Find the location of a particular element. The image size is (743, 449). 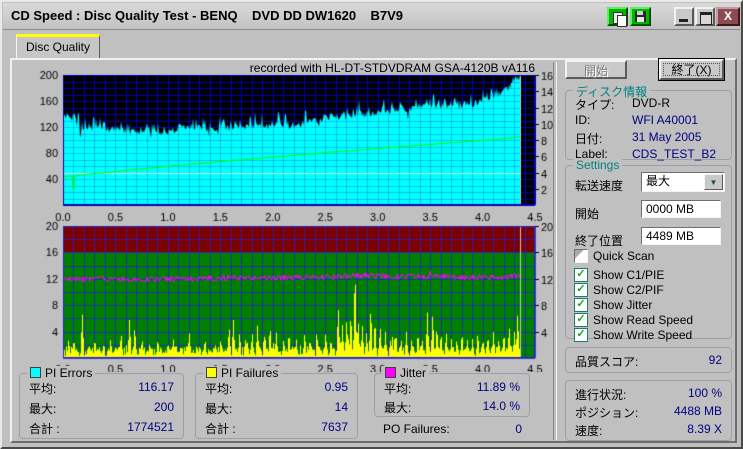

po-failures-row: PO Failures: 0 is located at coordinates (452, 429).